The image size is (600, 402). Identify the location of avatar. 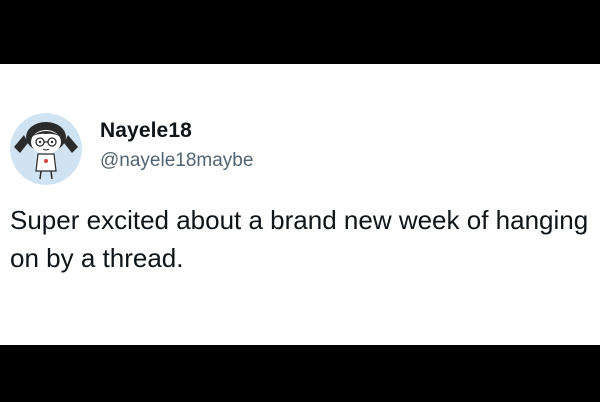
(46, 149).